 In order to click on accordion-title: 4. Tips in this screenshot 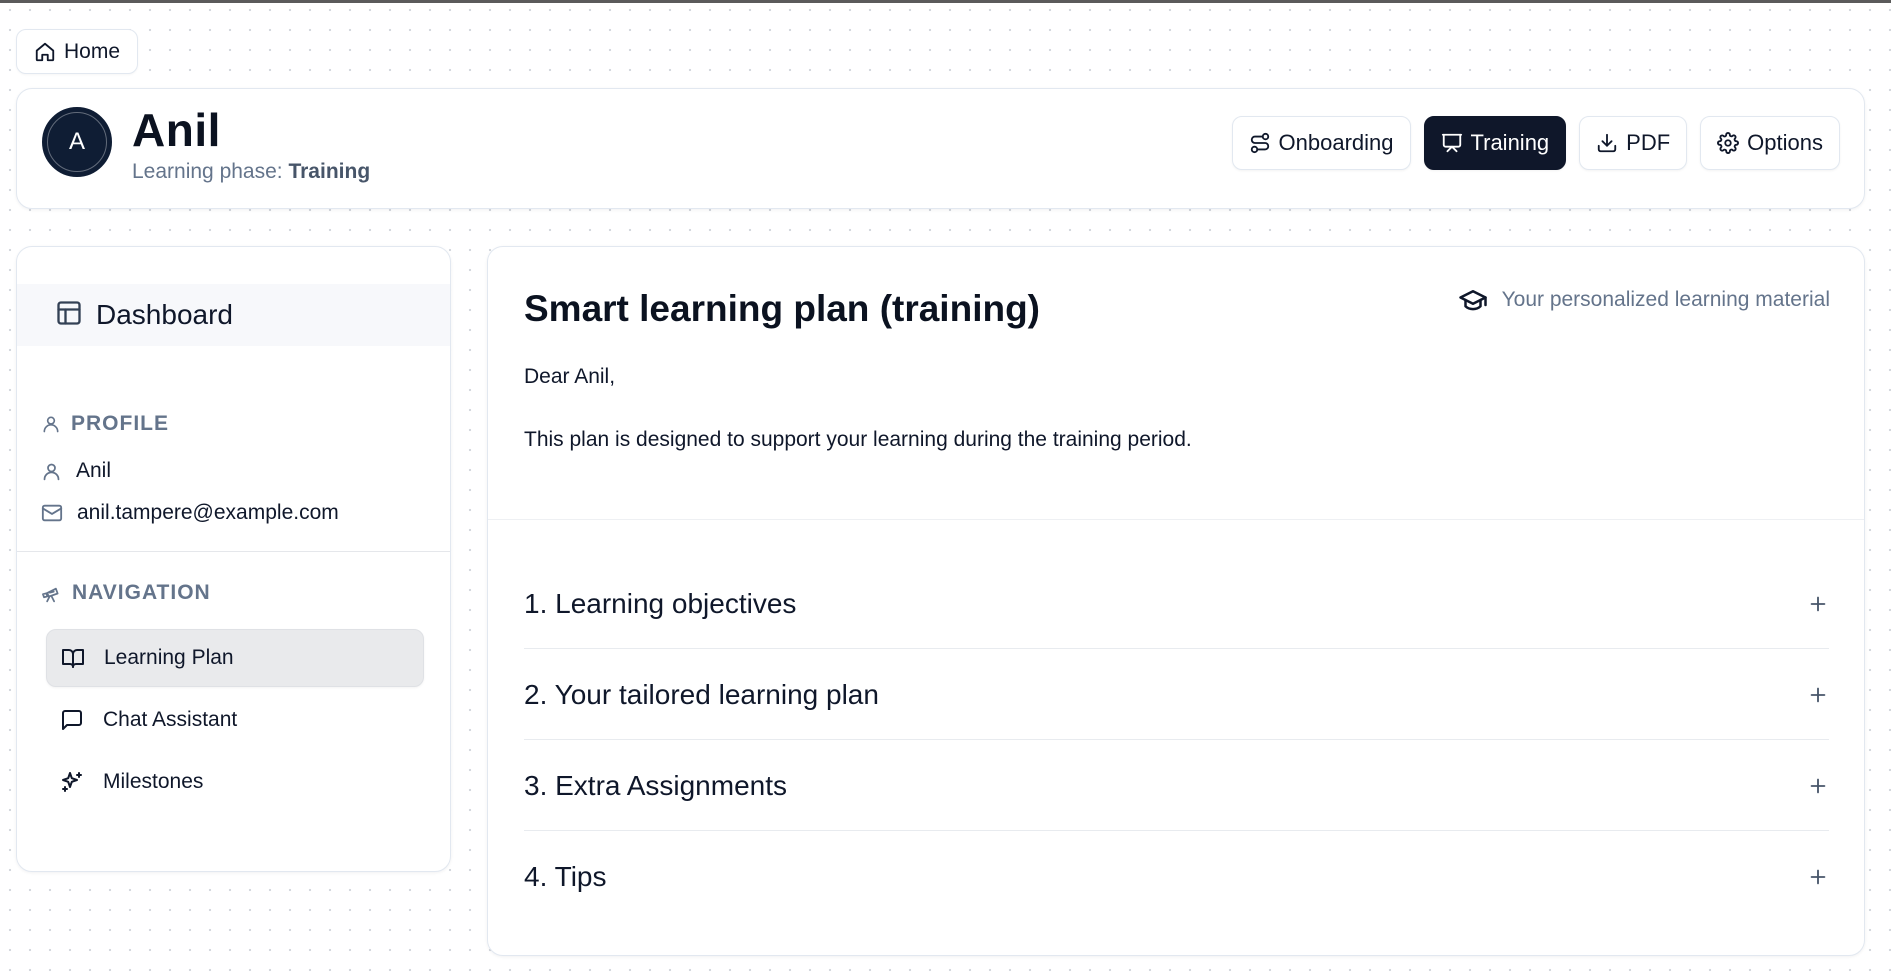, I will do `click(565, 876)`.